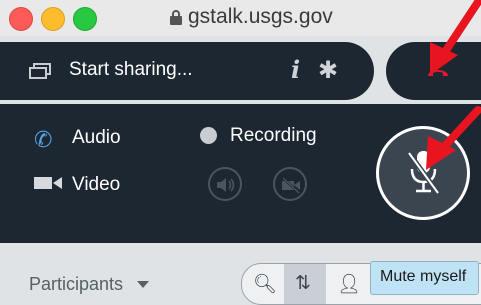  I want to click on camera-off-button, so click(290, 184).